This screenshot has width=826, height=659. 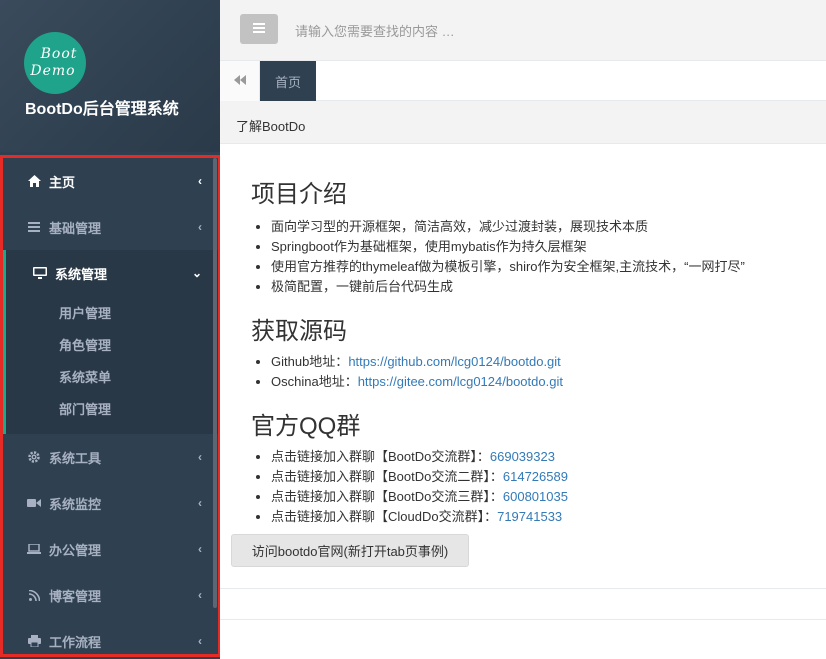 What do you see at coordinates (110, 638) in the screenshot?
I see `sidebar-item-workflow: 工作流程 ‹` at bounding box center [110, 638].